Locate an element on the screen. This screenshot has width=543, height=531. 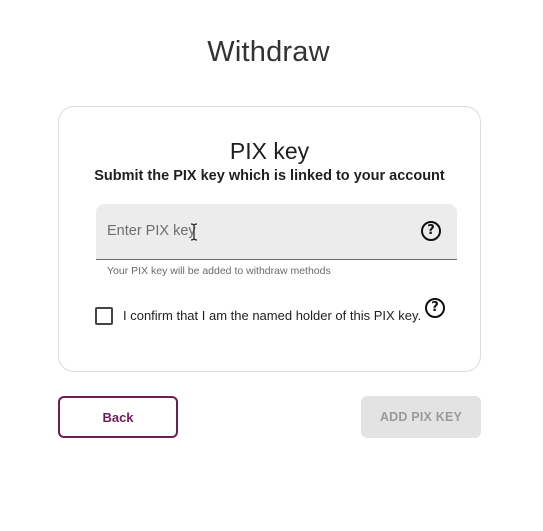
pix-key-field: ? is located at coordinates (276, 232).